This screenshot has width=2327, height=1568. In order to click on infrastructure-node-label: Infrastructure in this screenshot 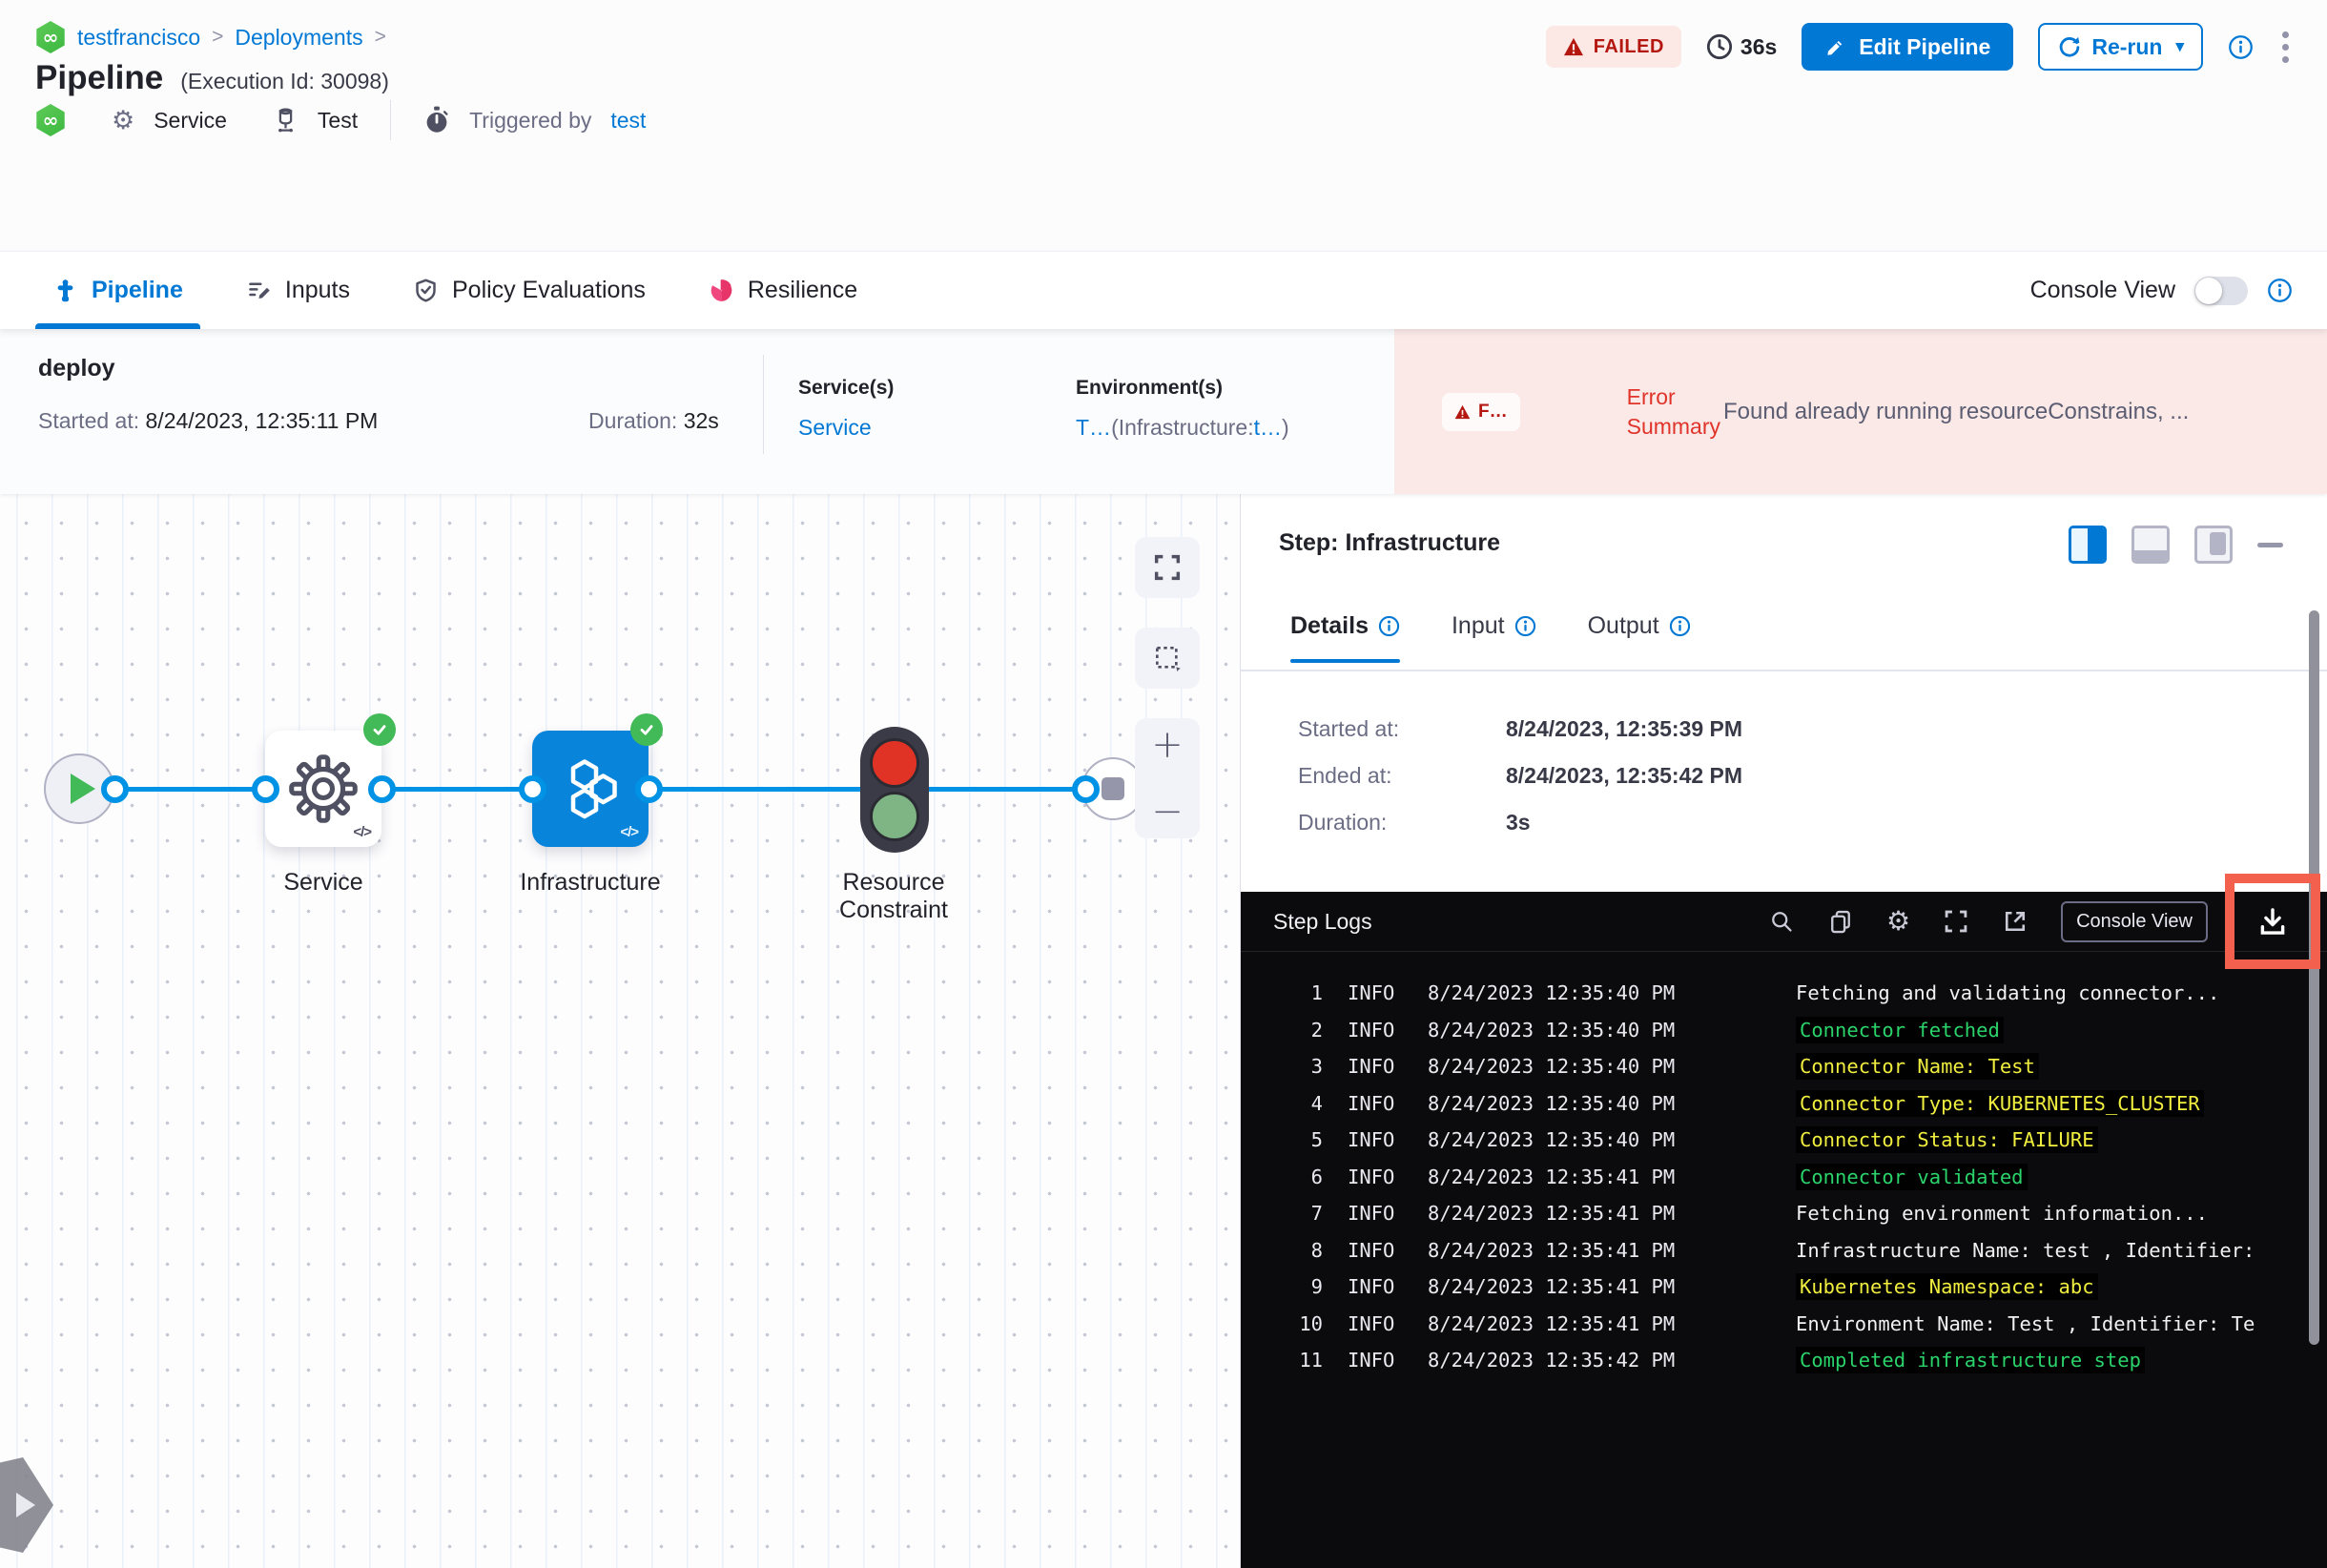, I will do `click(590, 882)`.